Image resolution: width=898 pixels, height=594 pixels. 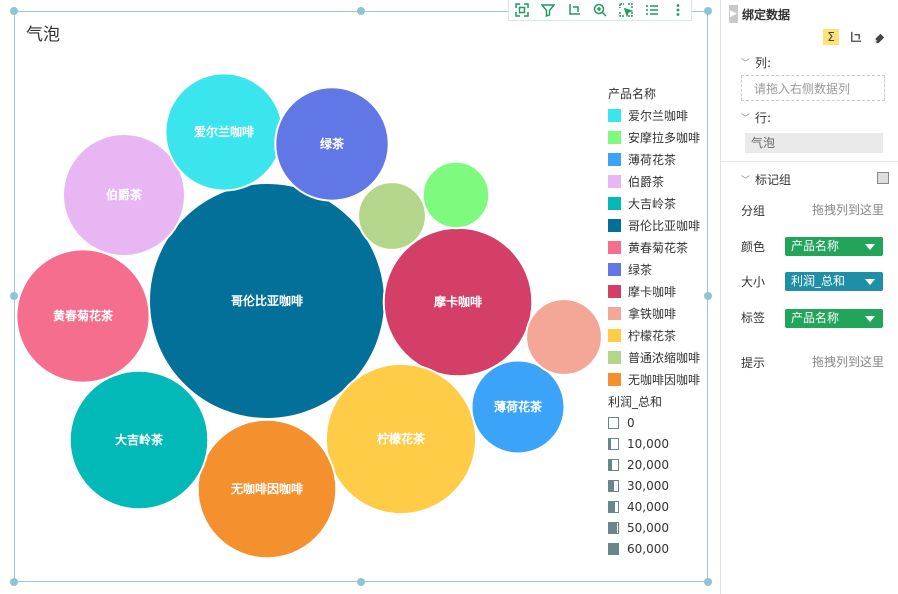 I want to click on bubble-label: 柠檬花茶, so click(x=401, y=438).